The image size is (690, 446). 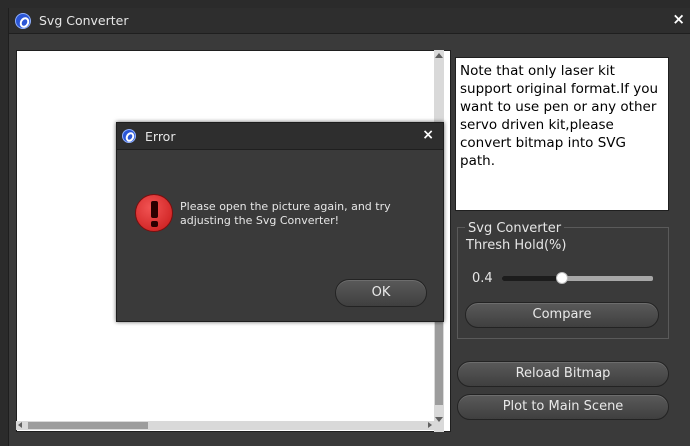 What do you see at coordinates (280, 136) in the screenshot?
I see `dialog-titlebar: Error ×` at bounding box center [280, 136].